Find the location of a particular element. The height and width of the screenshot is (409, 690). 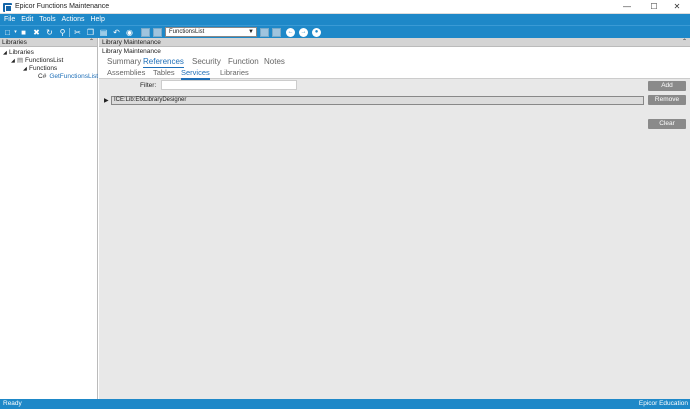

cut-icon: ✂ is located at coordinates (77, 32).